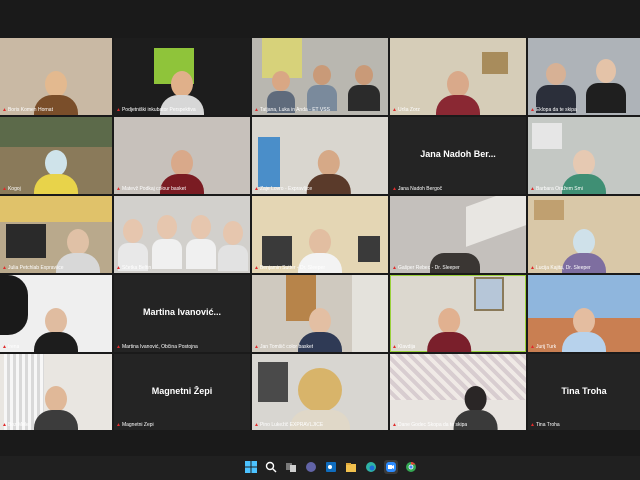 The width and height of the screenshot is (640, 480). Describe the element at coordinates (543, 347) in the screenshot. I see `participant-name: ▲Jurij Turk` at that location.